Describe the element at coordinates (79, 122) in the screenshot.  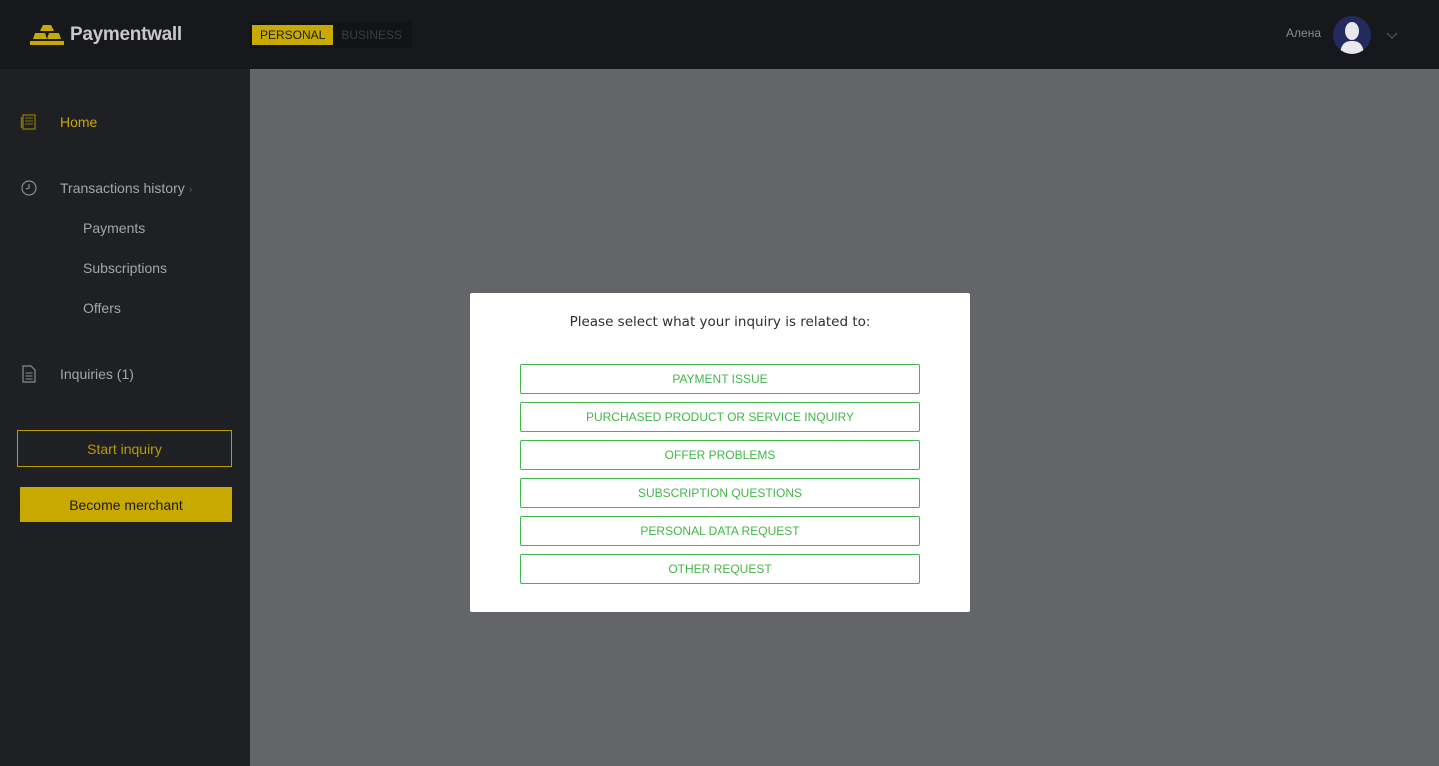
I see `sidebar-item-label: Home` at that location.